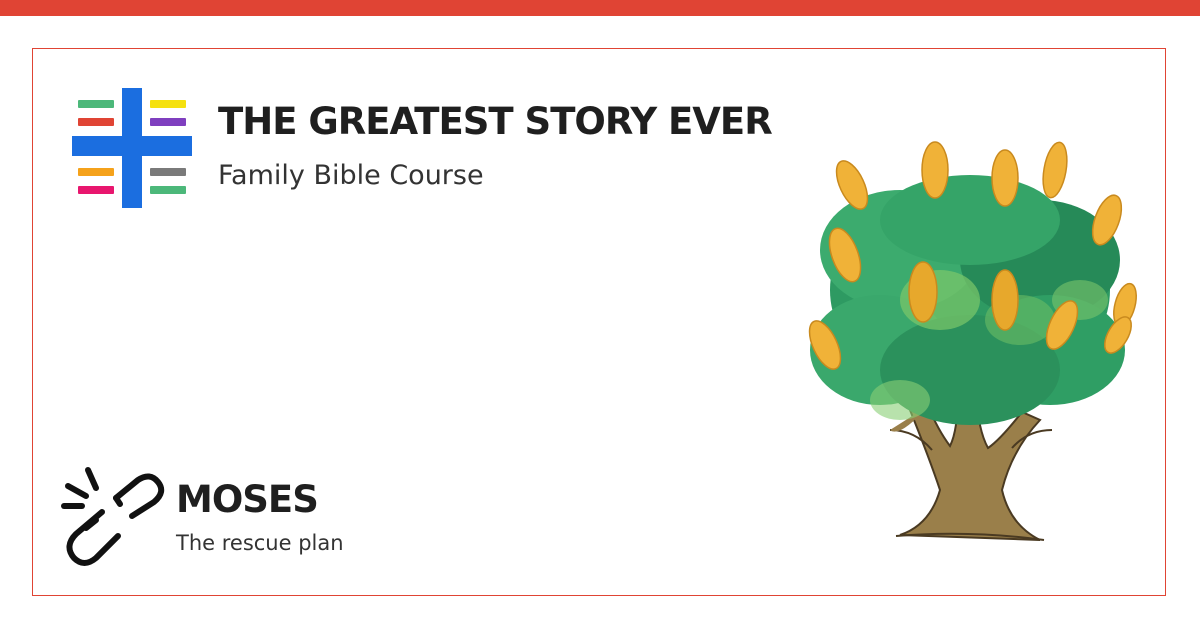 This screenshot has height=630, width=1200. What do you see at coordinates (600, 8) in the screenshot?
I see `top-accent-bar` at bounding box center [600, 8].